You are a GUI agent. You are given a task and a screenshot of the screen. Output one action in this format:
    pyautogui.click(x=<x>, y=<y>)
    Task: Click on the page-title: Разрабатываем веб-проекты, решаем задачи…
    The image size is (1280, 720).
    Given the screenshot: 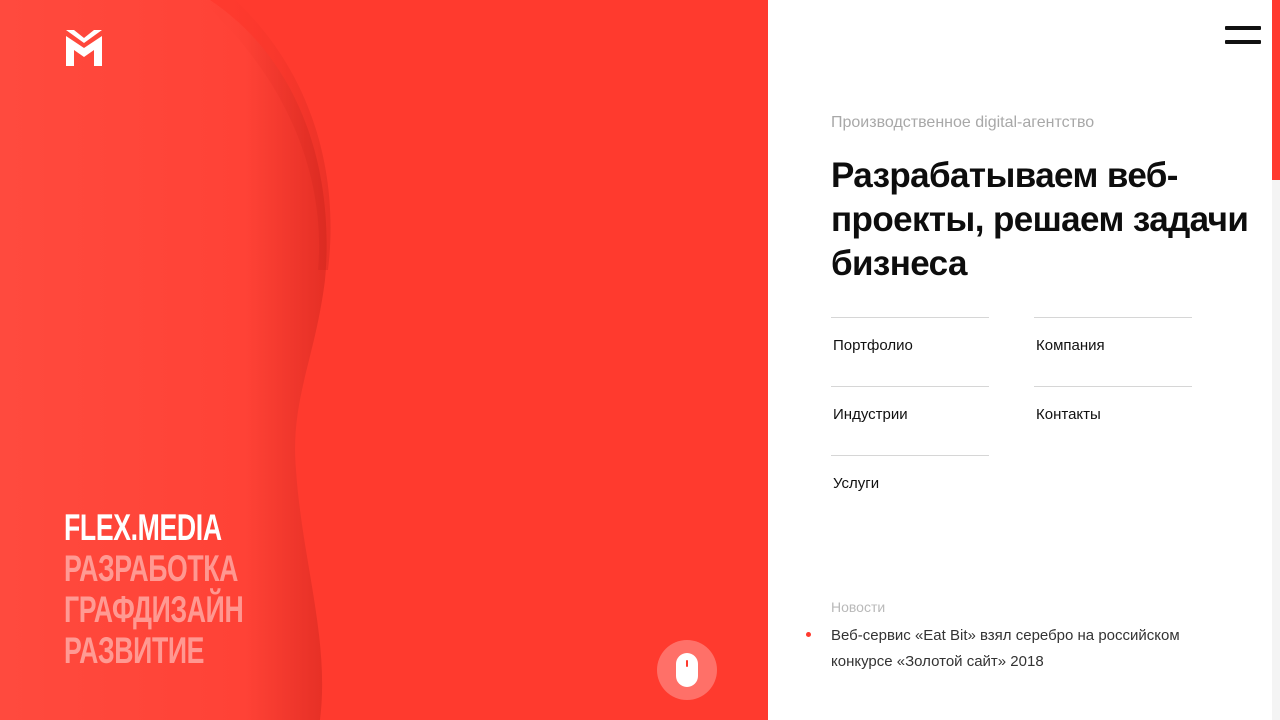 What is the action you would take?
    pyautogui.click(x=1040, y=219)
    